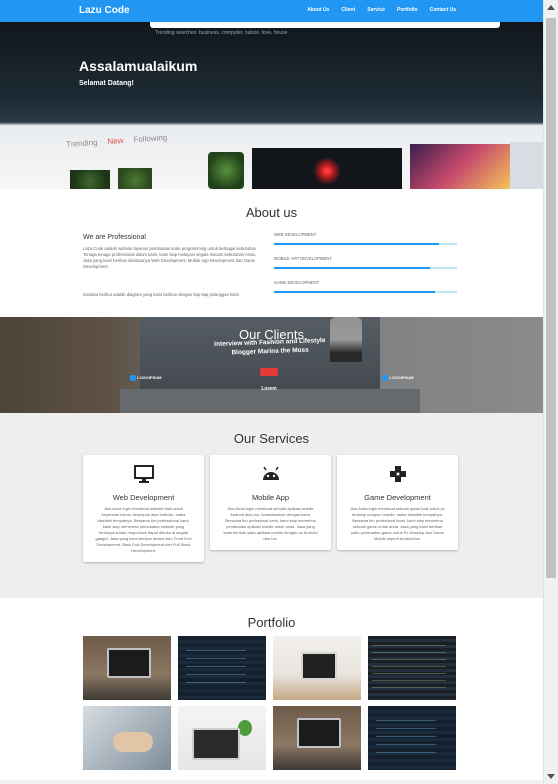 The width and height of the screenshot is (558, 784). What do you see at coordinates (114, 237) in the screenshot?
I see `about-heading: We are Professional` at bounding box center [114, 237].